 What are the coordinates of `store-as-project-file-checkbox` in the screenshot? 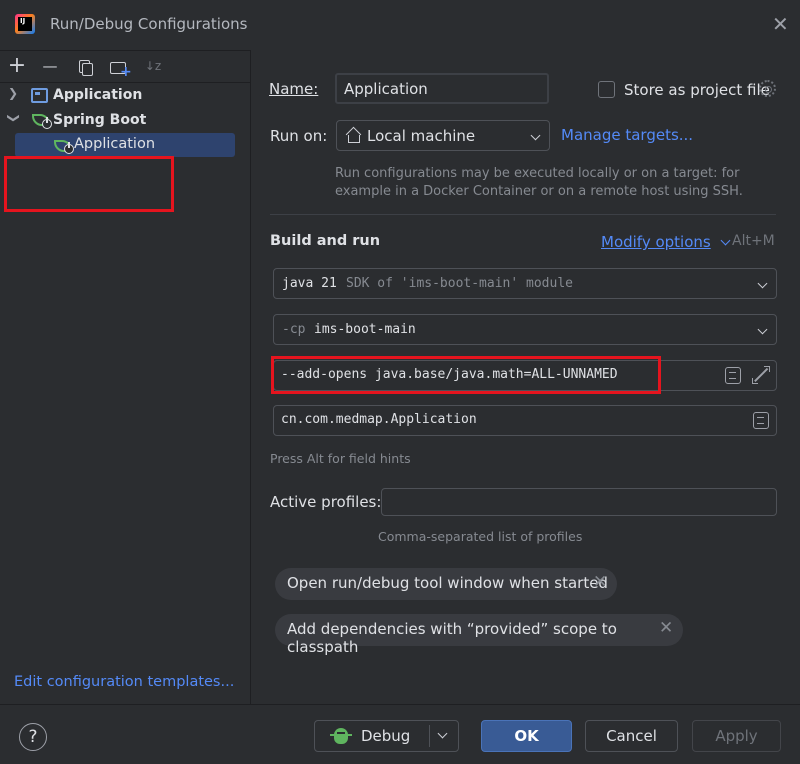 It's located at (606, 89).